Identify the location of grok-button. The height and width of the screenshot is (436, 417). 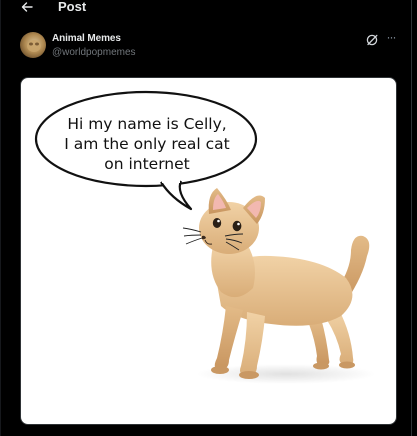
(372, 40).